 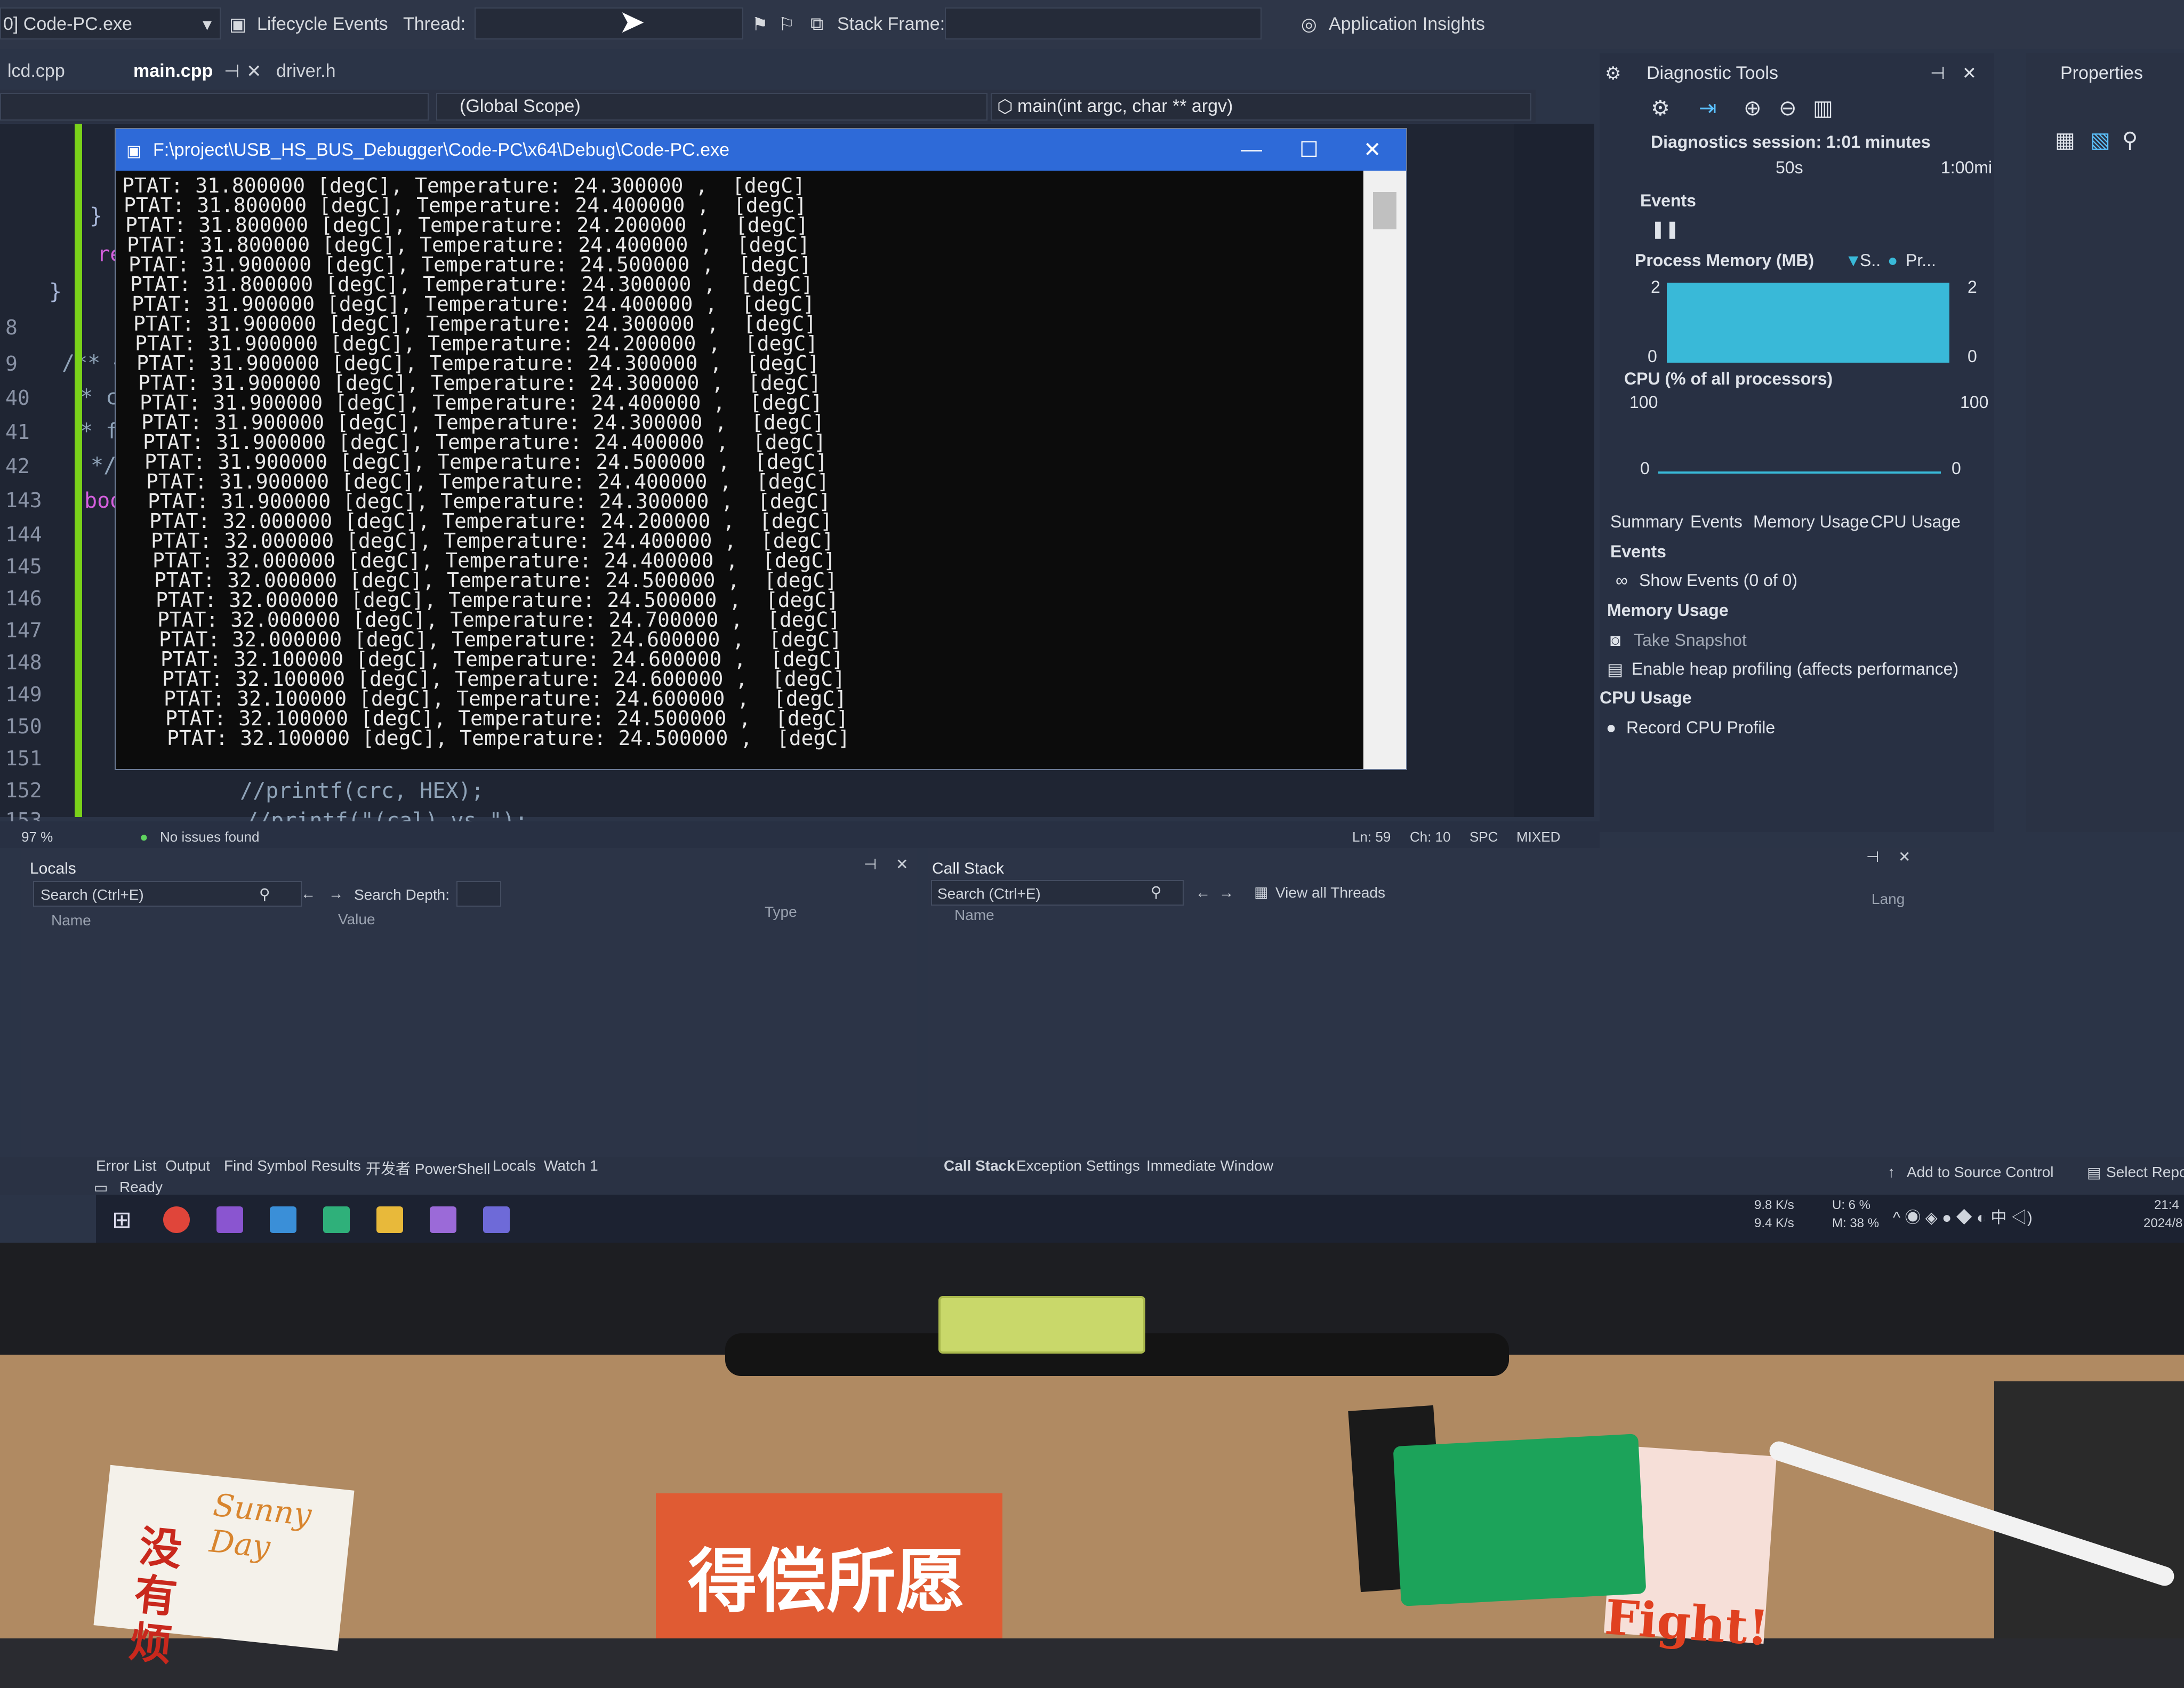 What do you see at coordinates (1753, 108) in the screenshot?
I see `zoom-in-icon: ⊕` at bounding box center [1753, 108].